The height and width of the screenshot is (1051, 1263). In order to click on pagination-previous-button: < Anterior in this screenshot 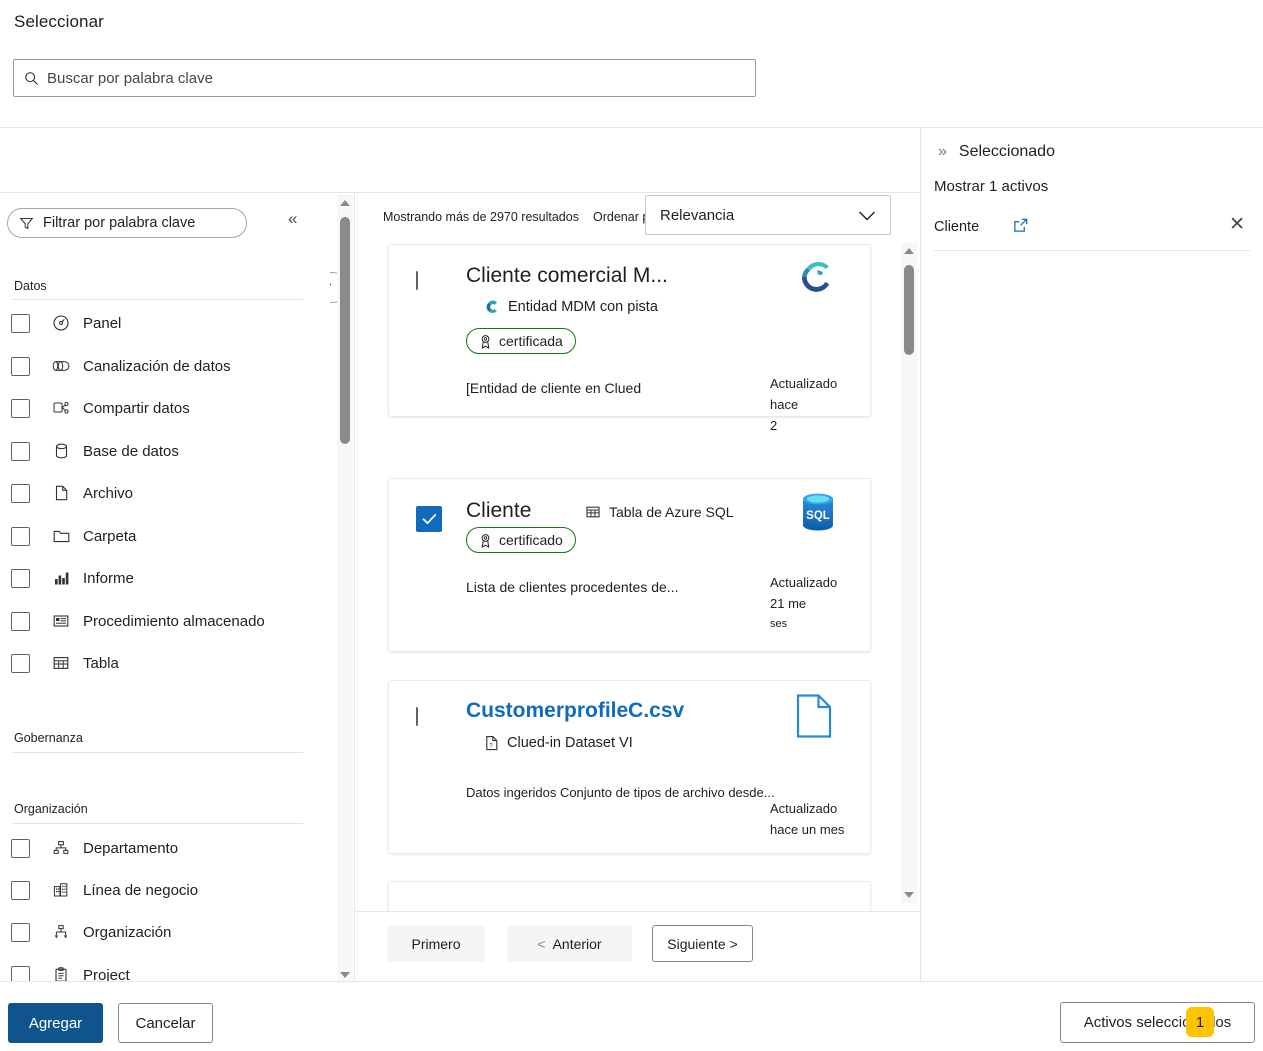, I will do `click(569, 943)`.